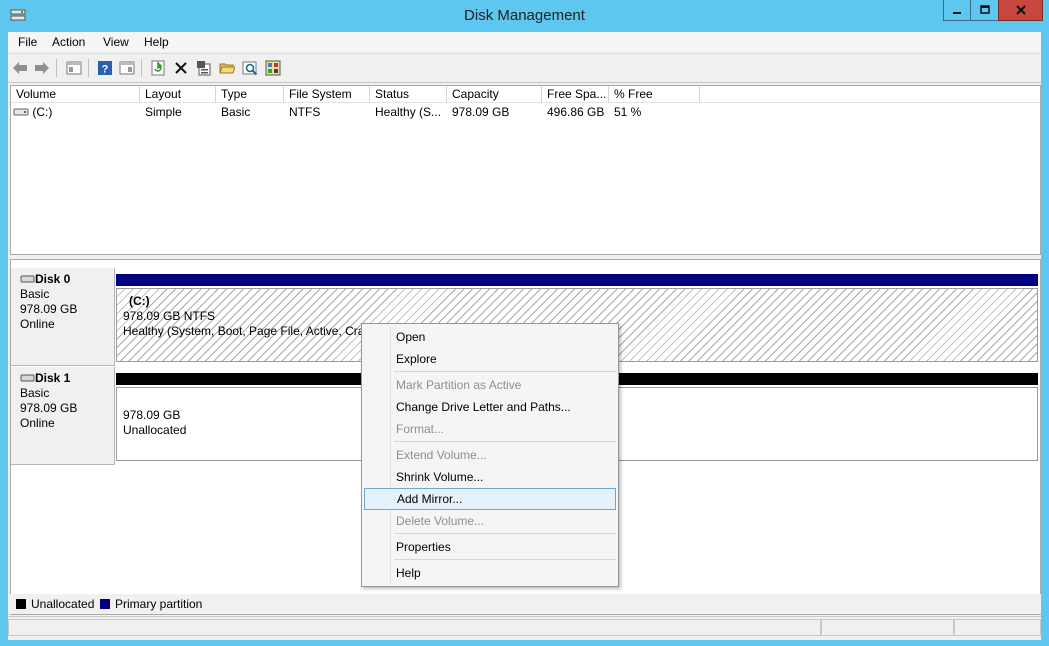  I want to click on menu-item-help: Help, so click(490, 573).